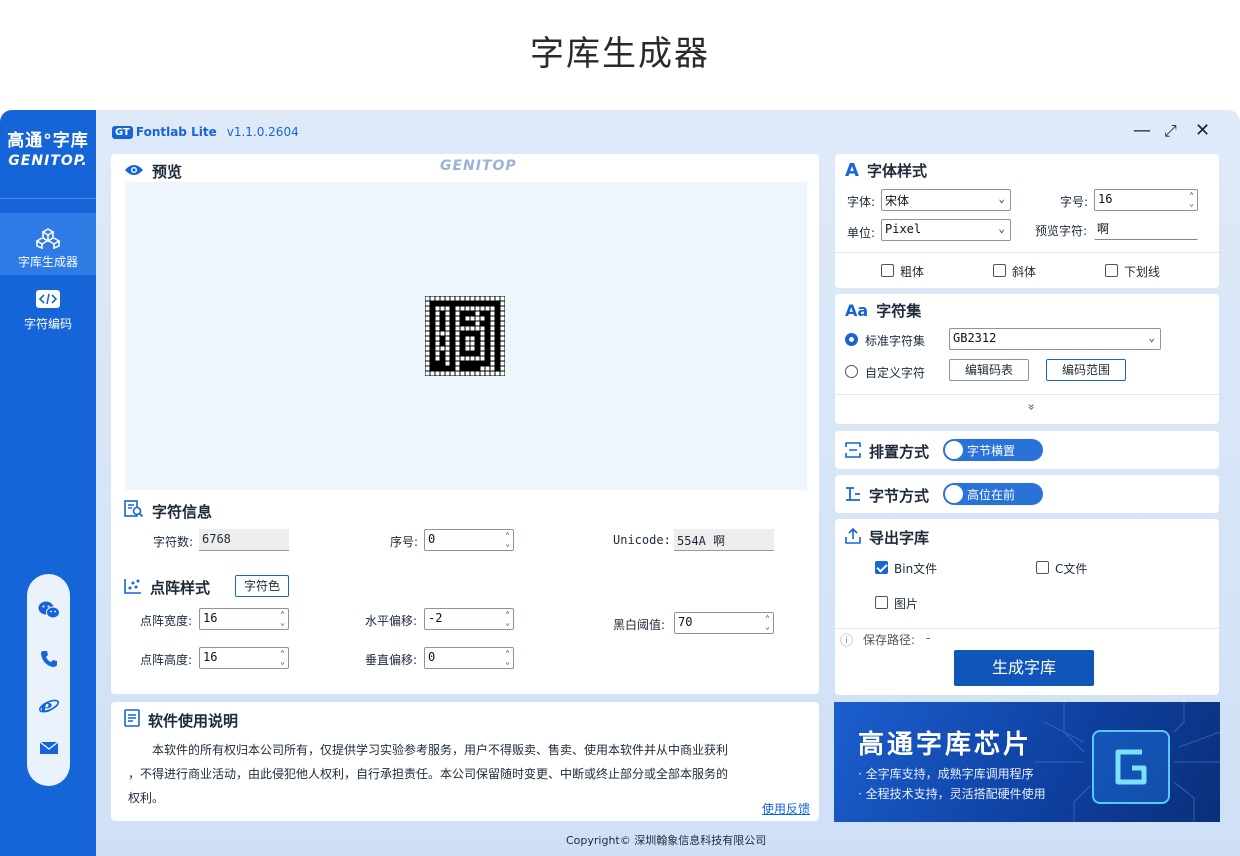 The height and width of the screenshot is (856, 1240). I want to click on matrix-width-label: 点阵宽度:, so click(166, 621).